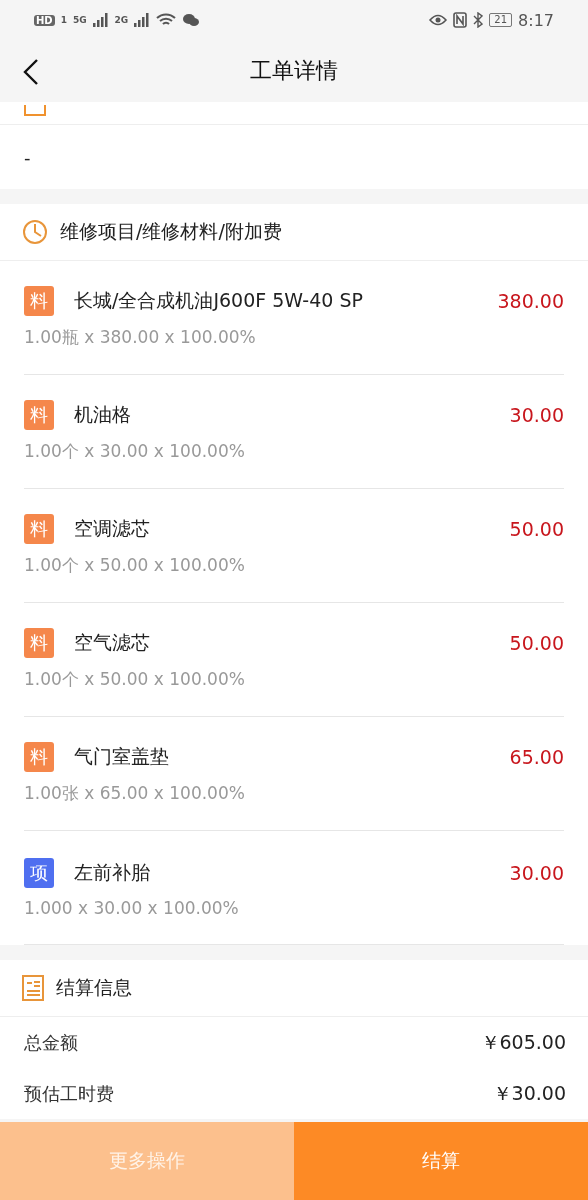  I want to click on item-detail: 1.00张 x 65.00 x 100.00%, so click(135, 793).